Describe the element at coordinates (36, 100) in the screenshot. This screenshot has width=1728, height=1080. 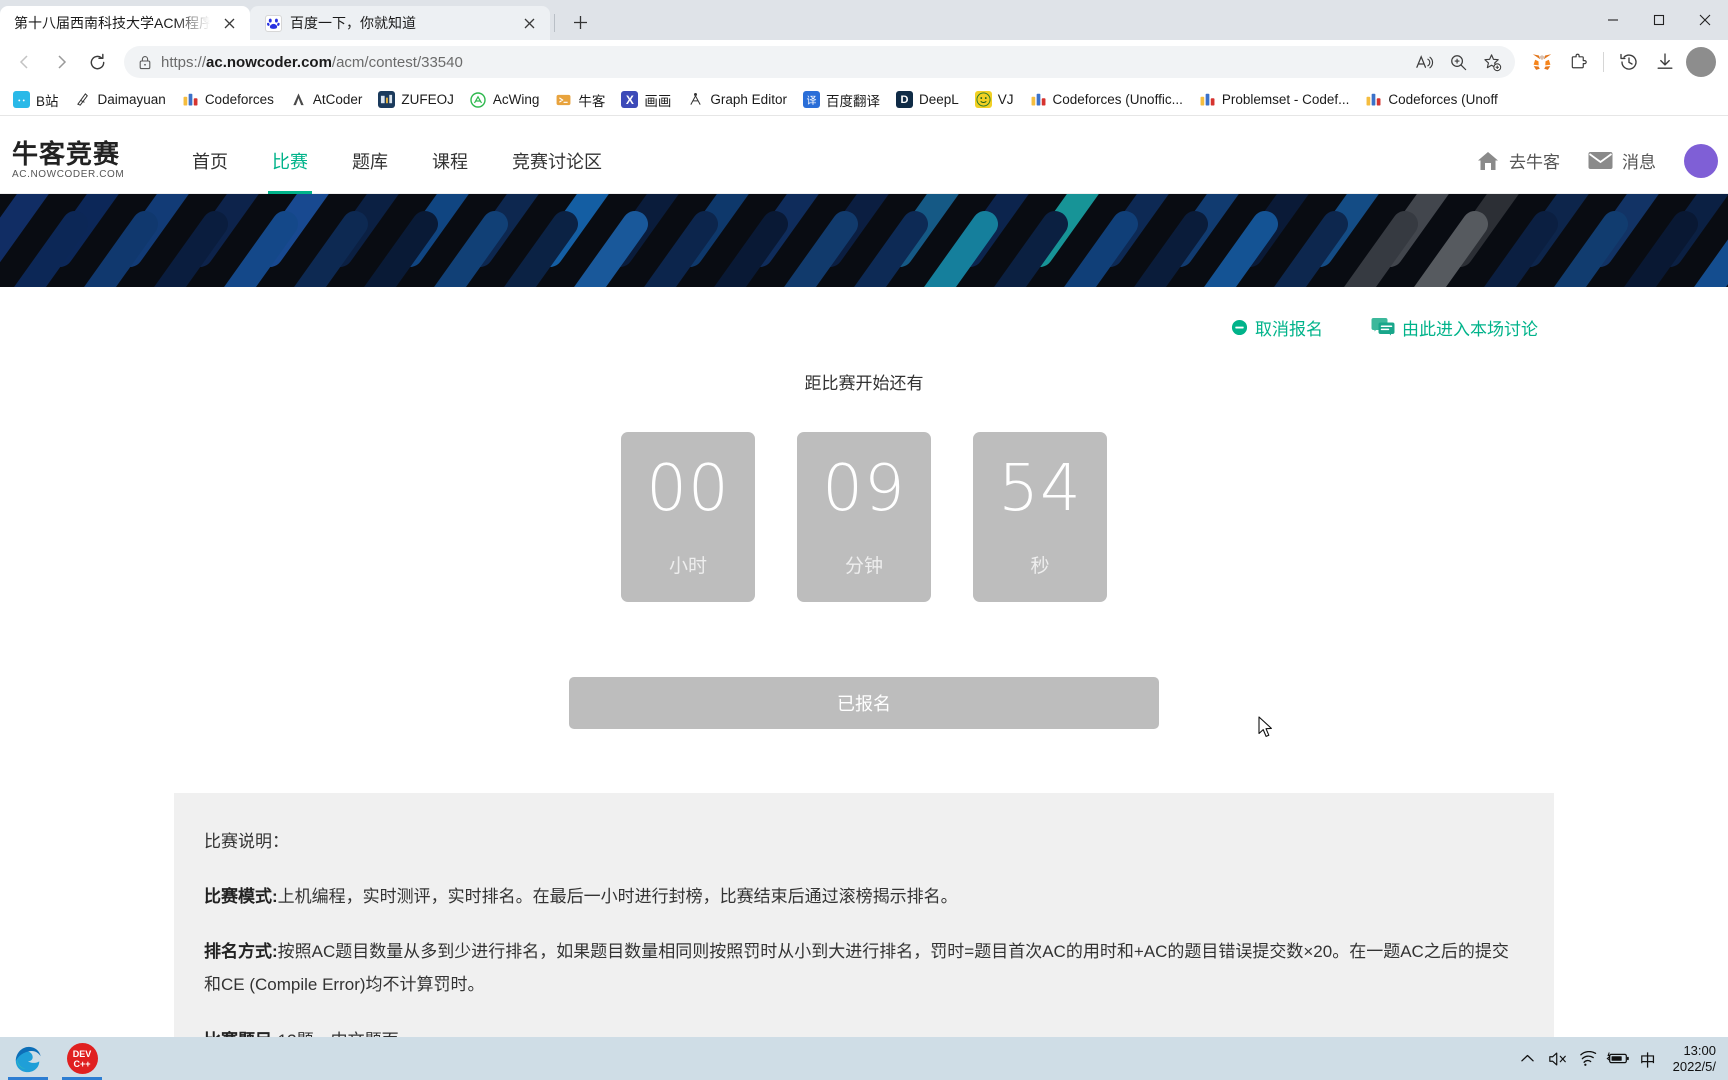
I see `bookmark-bilibili: B站` at that location.